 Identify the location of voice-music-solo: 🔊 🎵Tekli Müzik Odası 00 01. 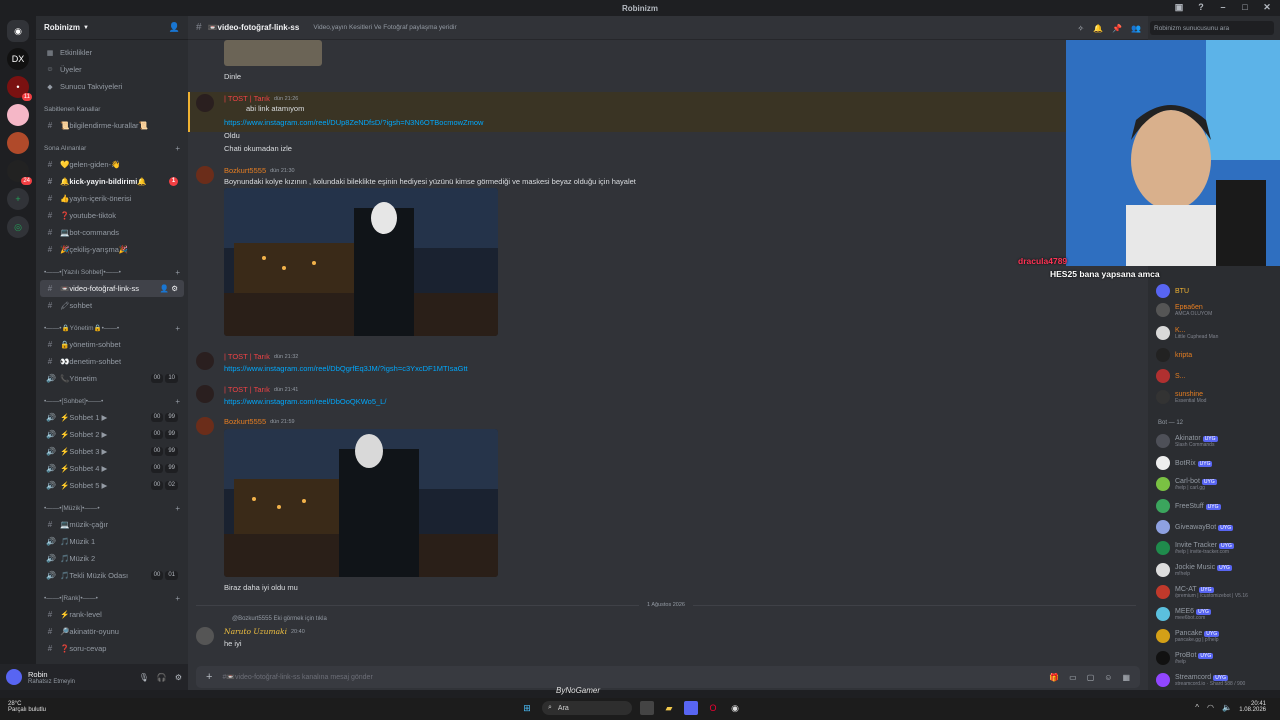
(112, 575).